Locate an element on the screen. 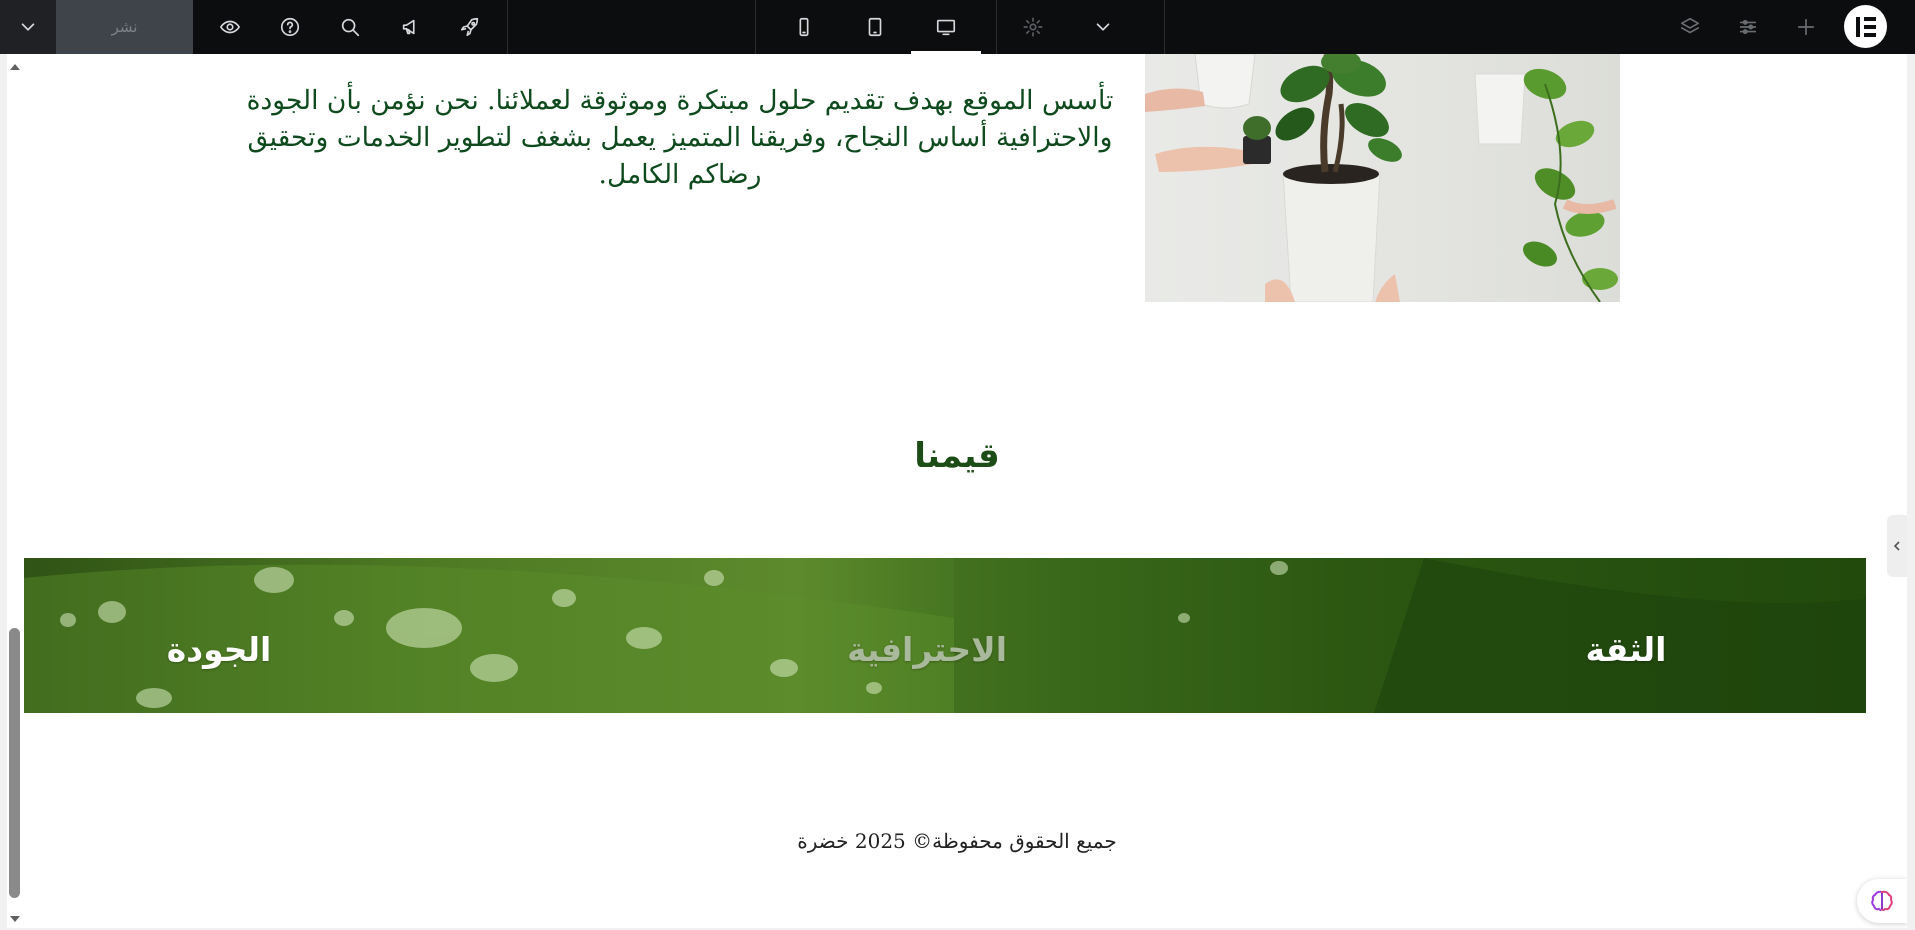 This screenshot has height=930, width=1915. scroll-up-arrow is located at coordinates (15, 67).